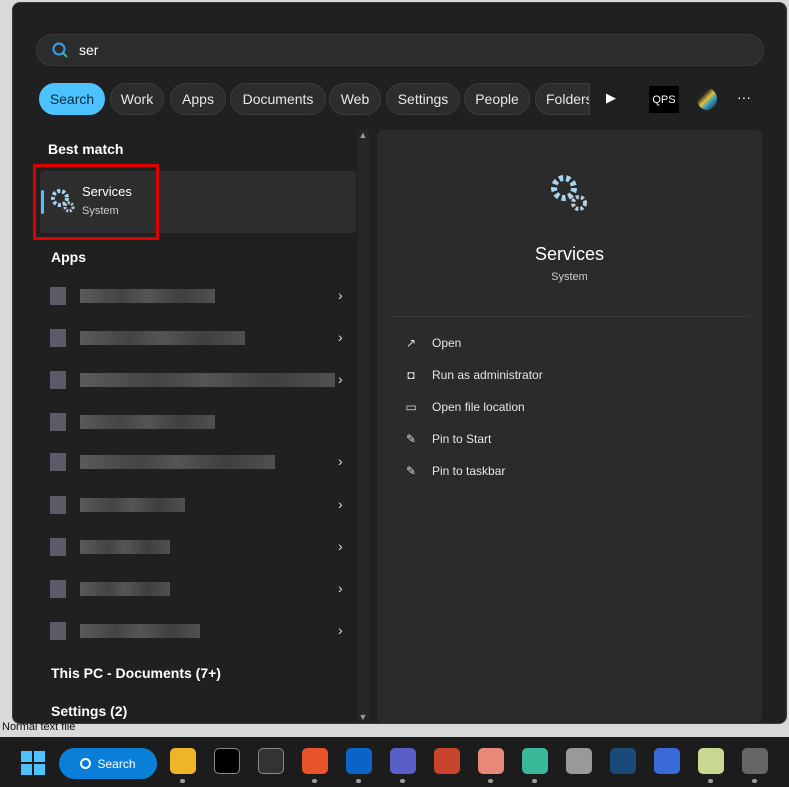 Image resolution: width=789 pixels, height=787 pixels. I want to click on action-pin-to-taskbar: ✎ Pin to taskbar, so click(454, 471).